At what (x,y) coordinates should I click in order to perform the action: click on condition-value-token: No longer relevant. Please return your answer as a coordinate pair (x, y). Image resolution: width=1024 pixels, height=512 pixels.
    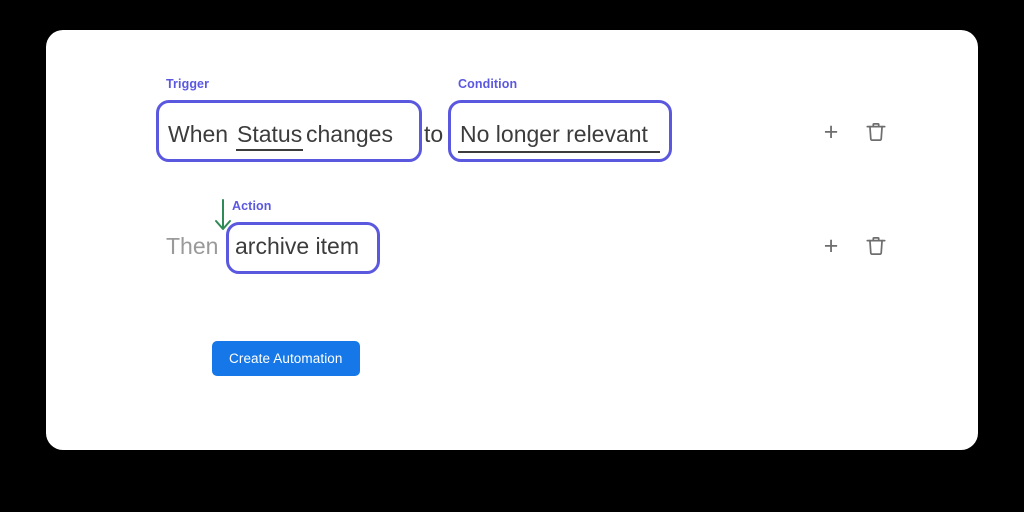
    Looking at the image, I should click on (554, 134).